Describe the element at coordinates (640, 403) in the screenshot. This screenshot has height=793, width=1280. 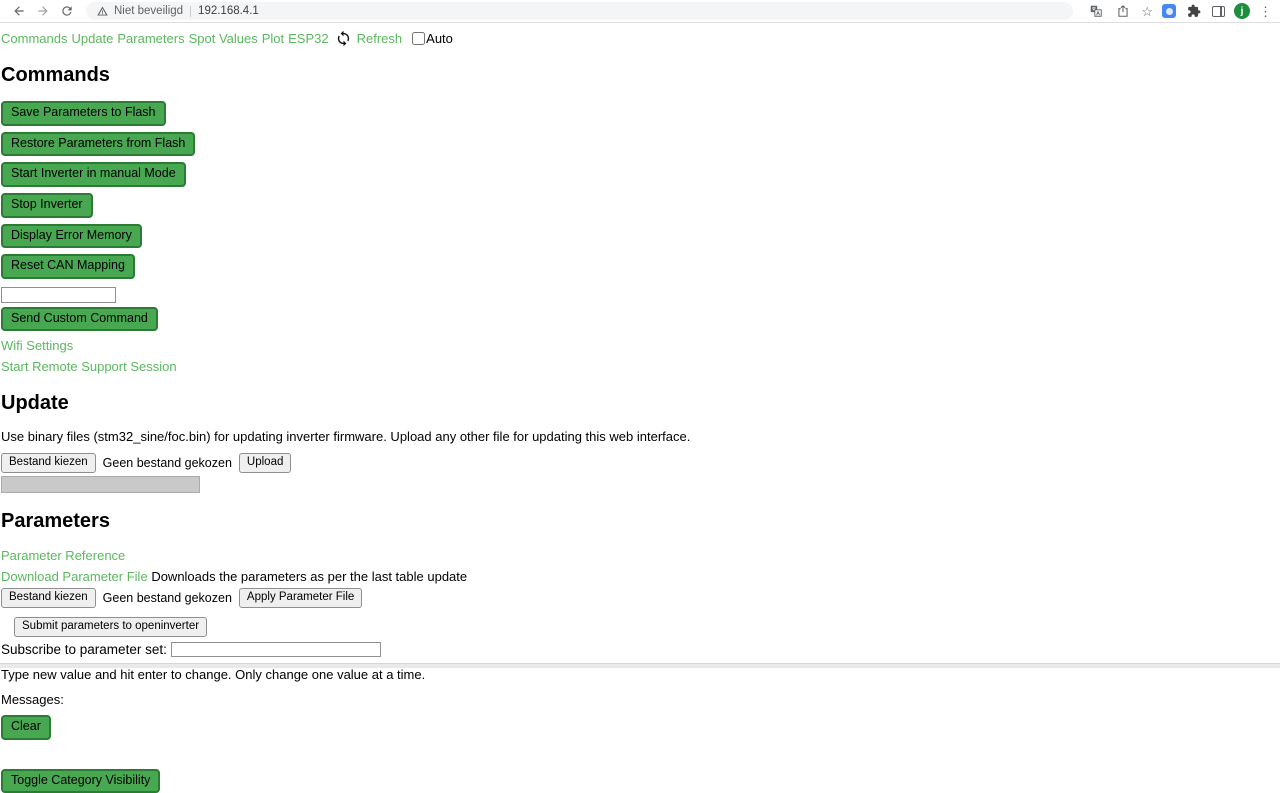
I see `update-heading: Update` at that location.